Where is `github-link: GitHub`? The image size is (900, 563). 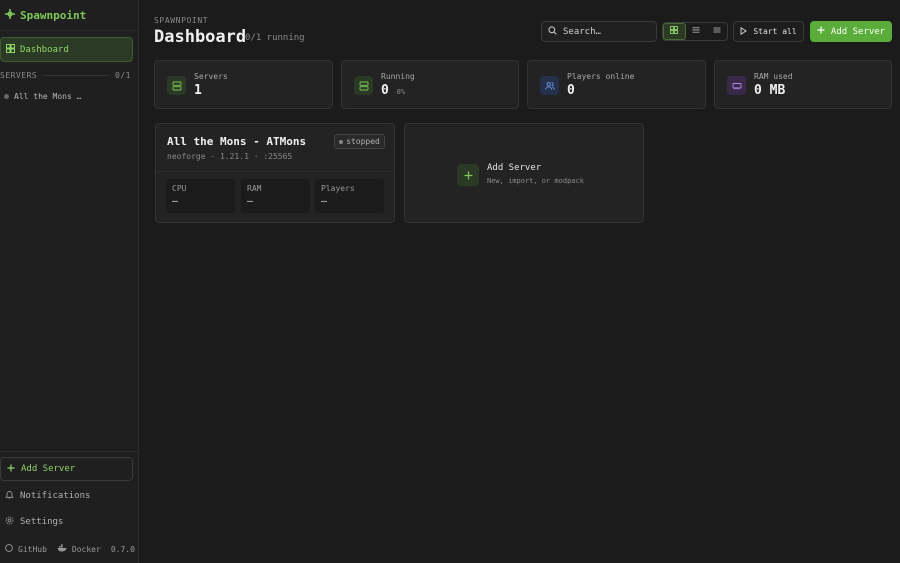 github-link: GitHub is located at coordinates (32, 549).